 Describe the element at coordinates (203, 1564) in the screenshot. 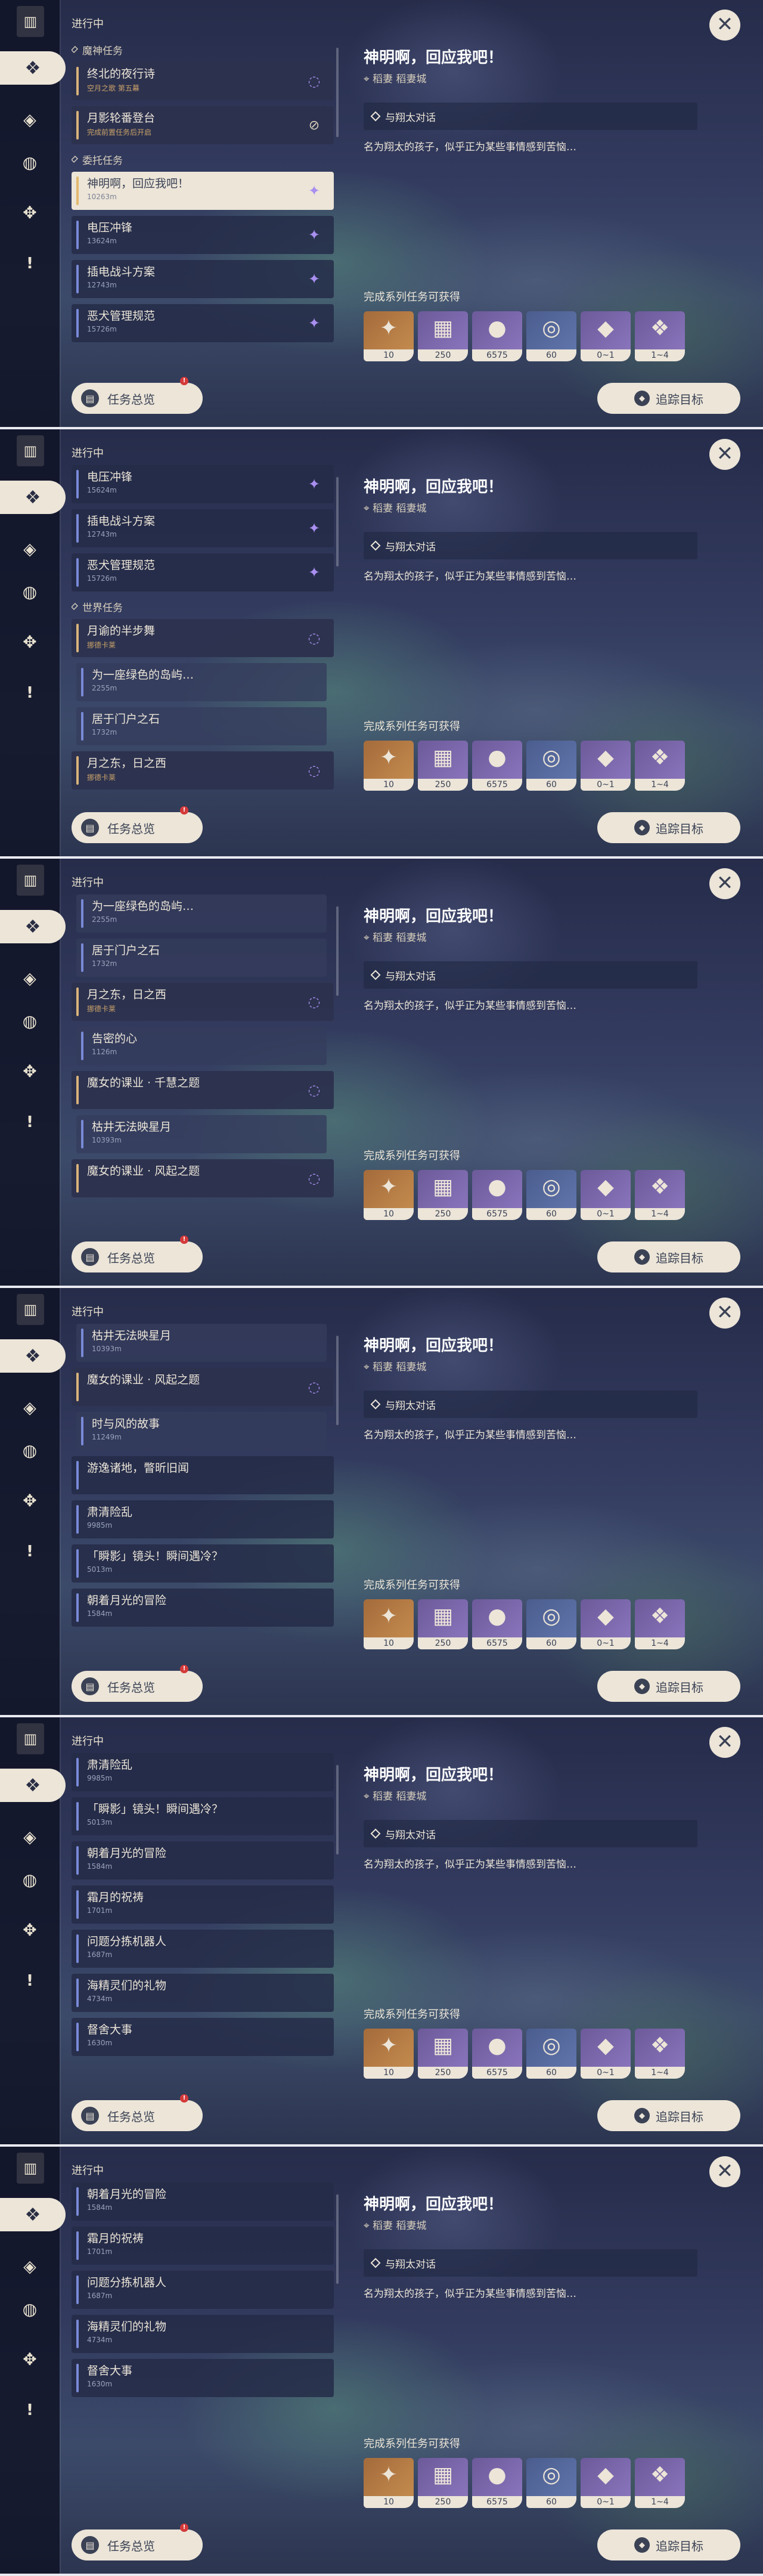

I see `quest-item: 「瞬影」镜头！瞬间遇冷？5013m⌖` at that location.